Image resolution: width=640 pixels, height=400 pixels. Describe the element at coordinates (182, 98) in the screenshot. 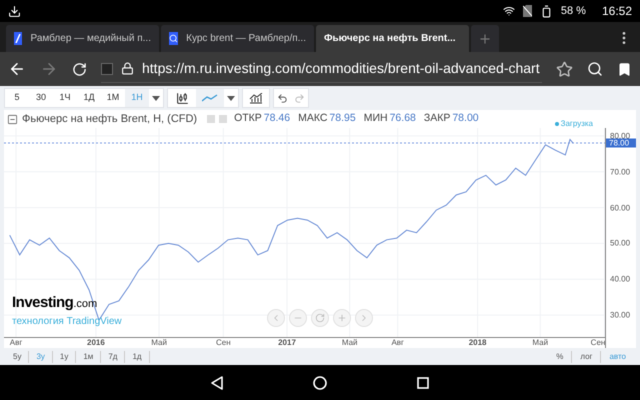

I see `candlestick-icon` at that location.